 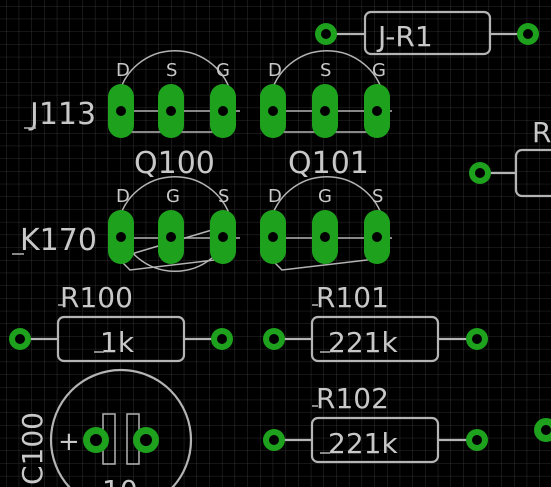 I want to click on r101-value-label: 221k, so click(x=363, y=342).